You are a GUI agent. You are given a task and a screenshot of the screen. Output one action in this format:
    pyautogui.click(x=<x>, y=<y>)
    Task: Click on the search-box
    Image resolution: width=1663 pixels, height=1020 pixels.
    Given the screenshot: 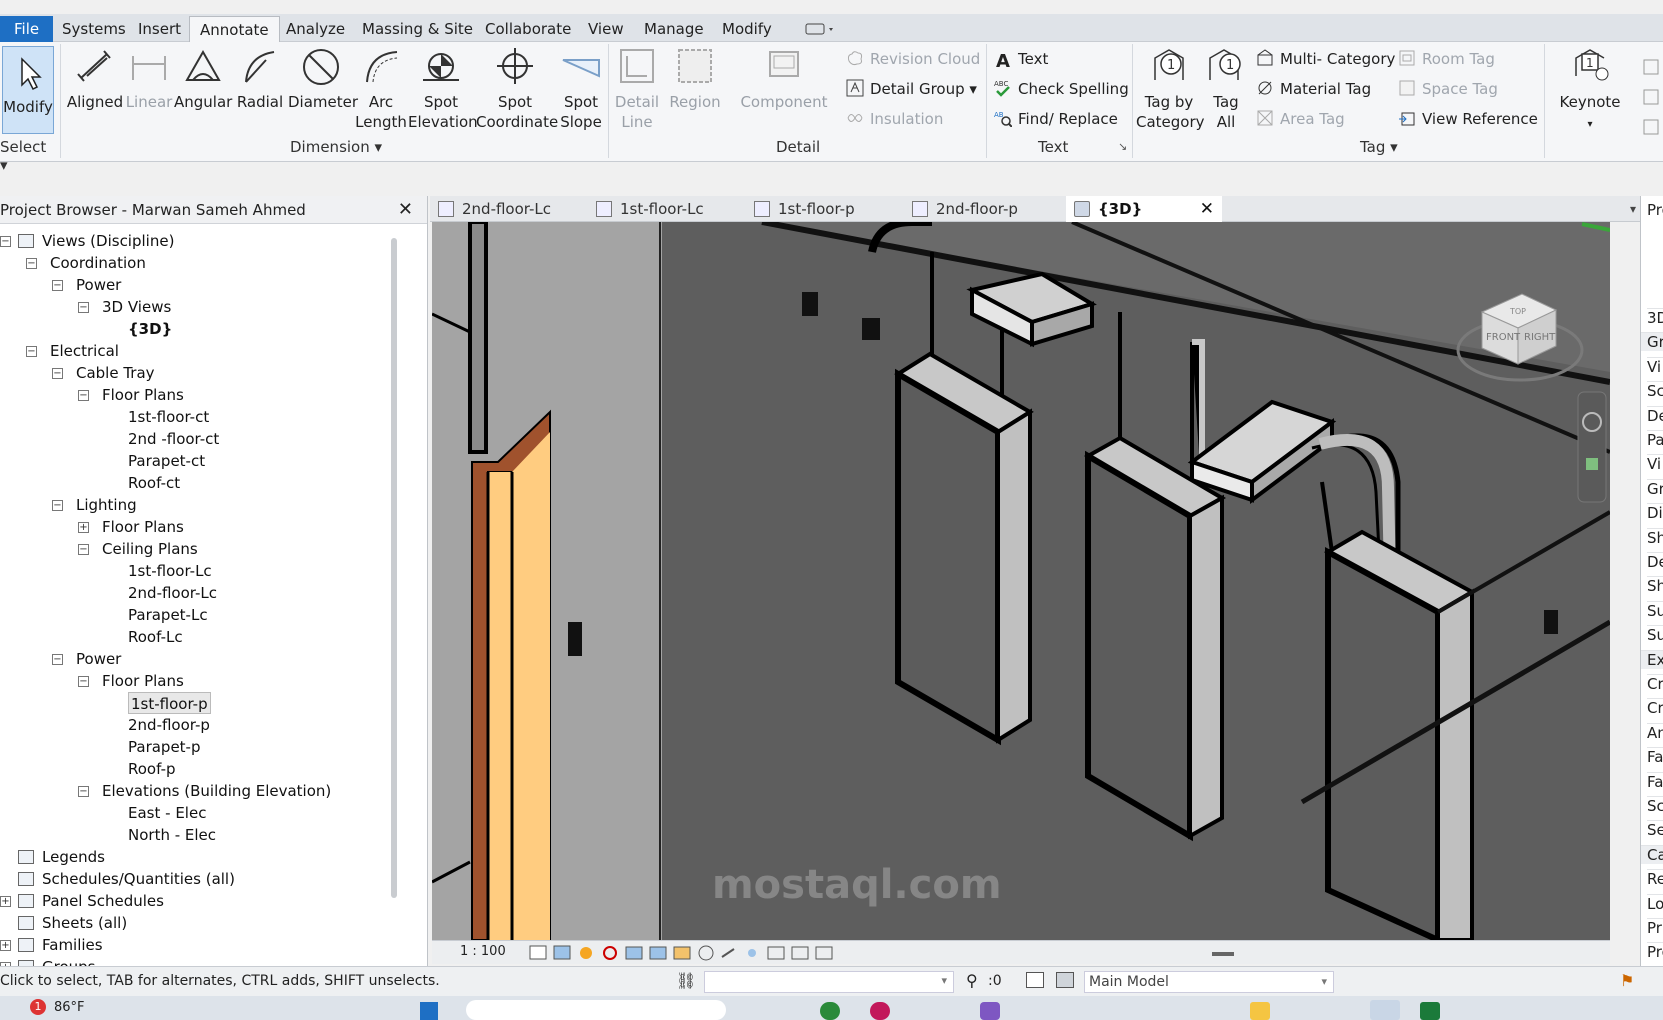 What is the action you would take?
    pyautogui.click(x=596, y=1010)
    